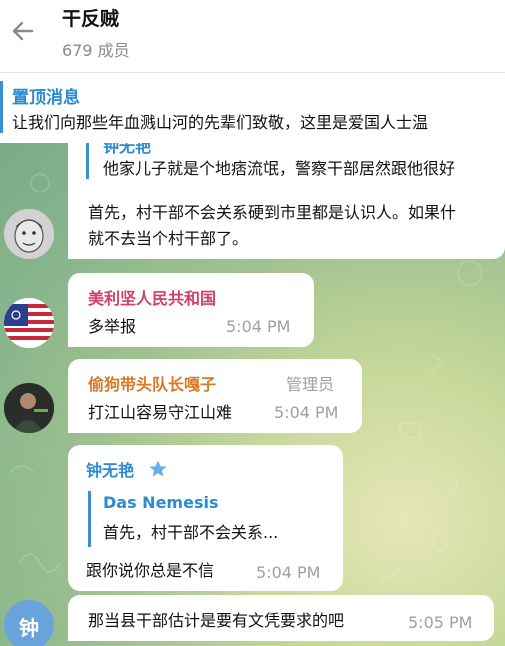 The height and width of the screenshot is (646, 505). What do you see at coordinates (158, 468) in the screenshot?
I see `star-icon` at bounding box center [158, 468].